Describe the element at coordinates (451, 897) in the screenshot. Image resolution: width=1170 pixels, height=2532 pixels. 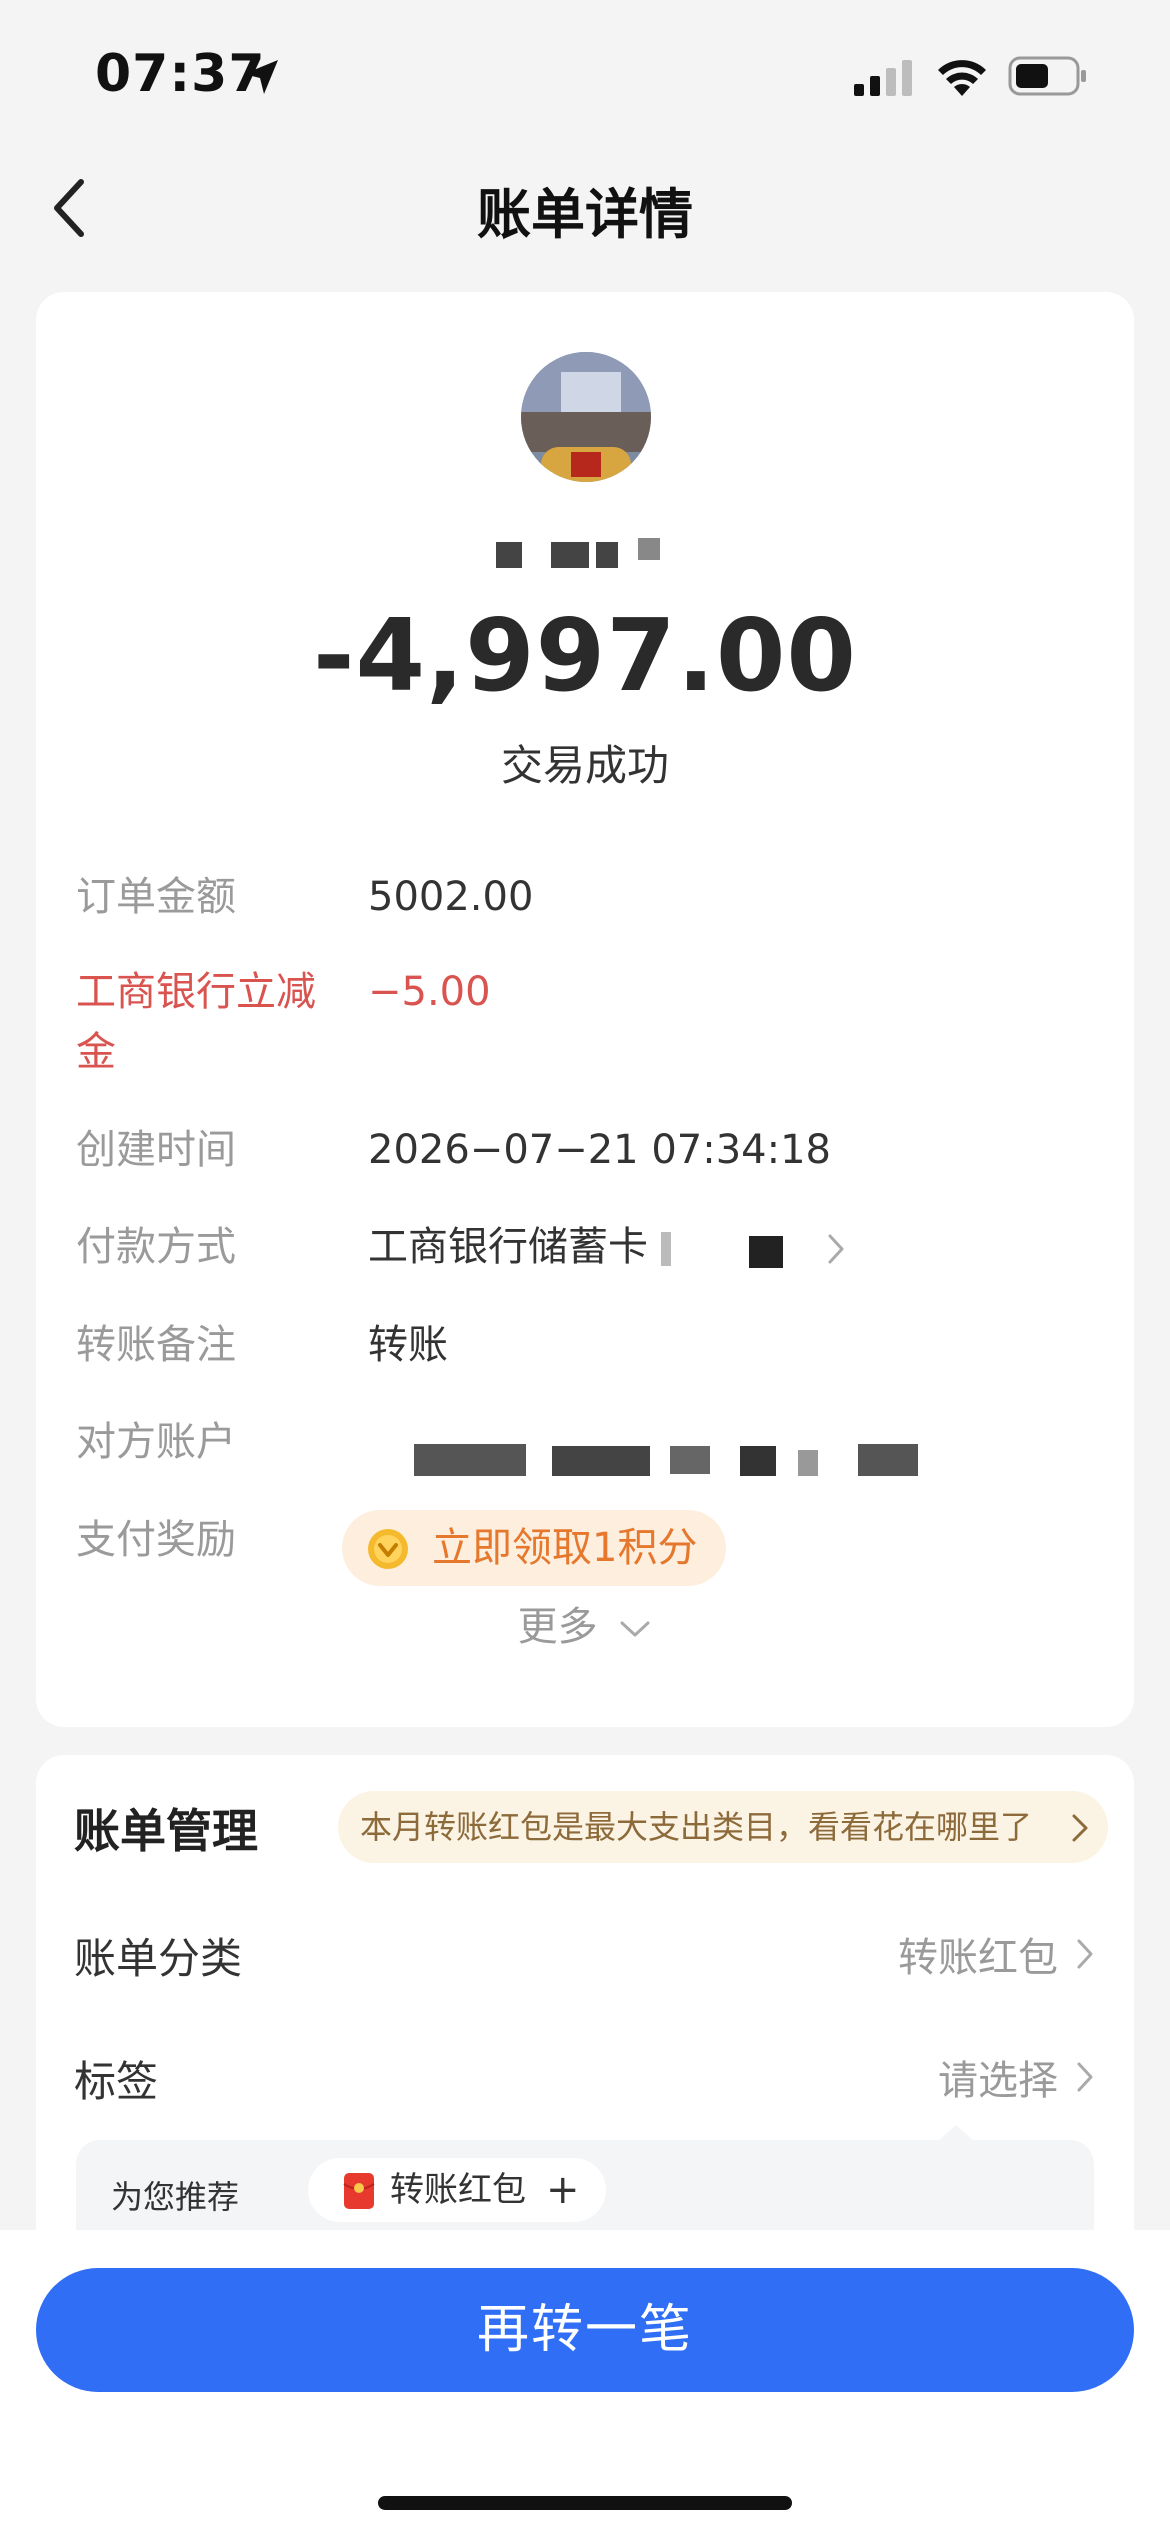
I see `order-amount-value: 5002.00` at that location.